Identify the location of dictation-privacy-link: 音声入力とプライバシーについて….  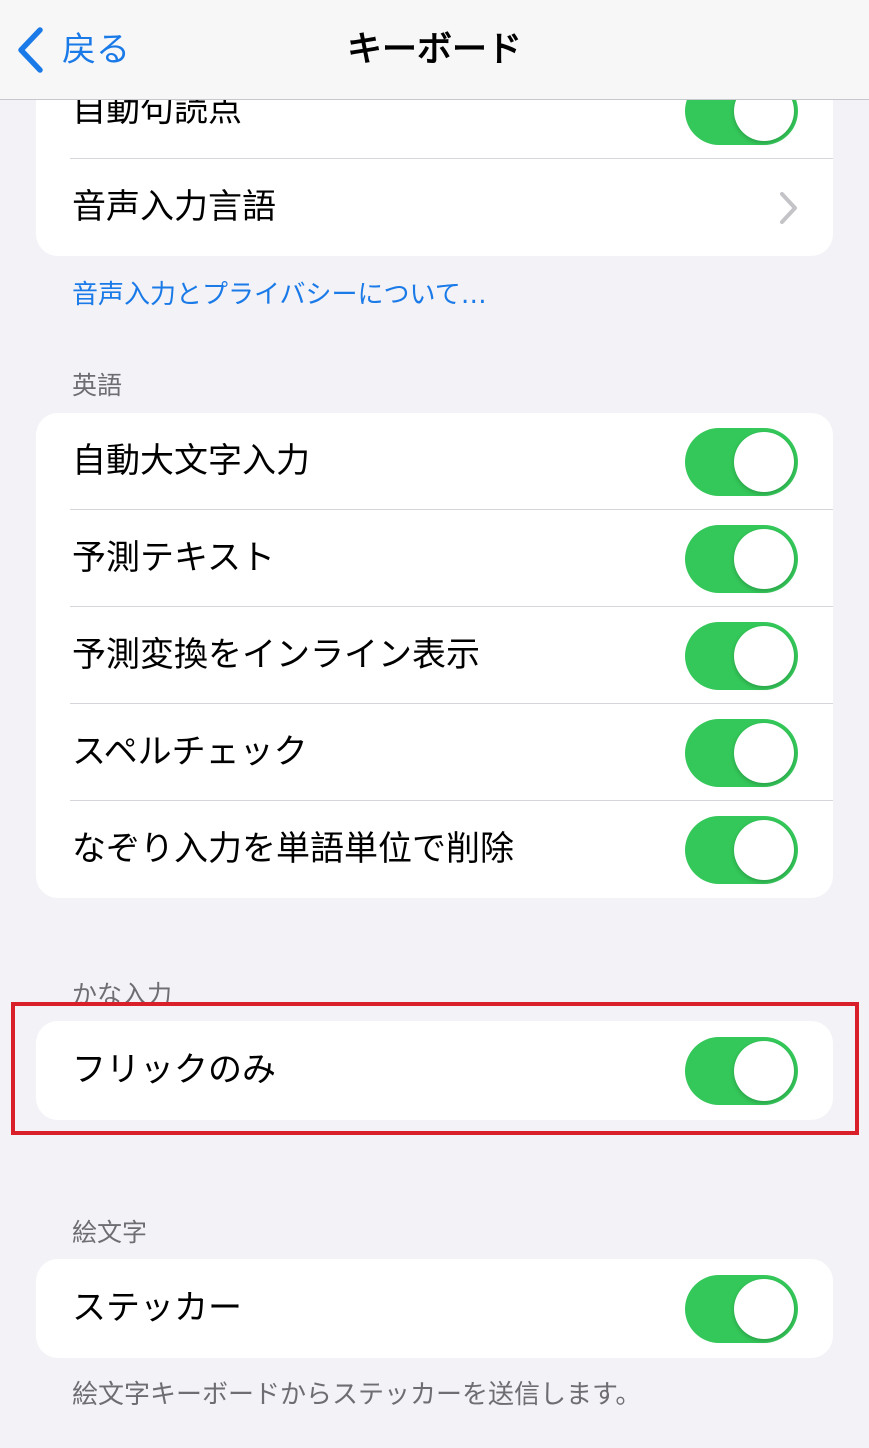
(279, 292).